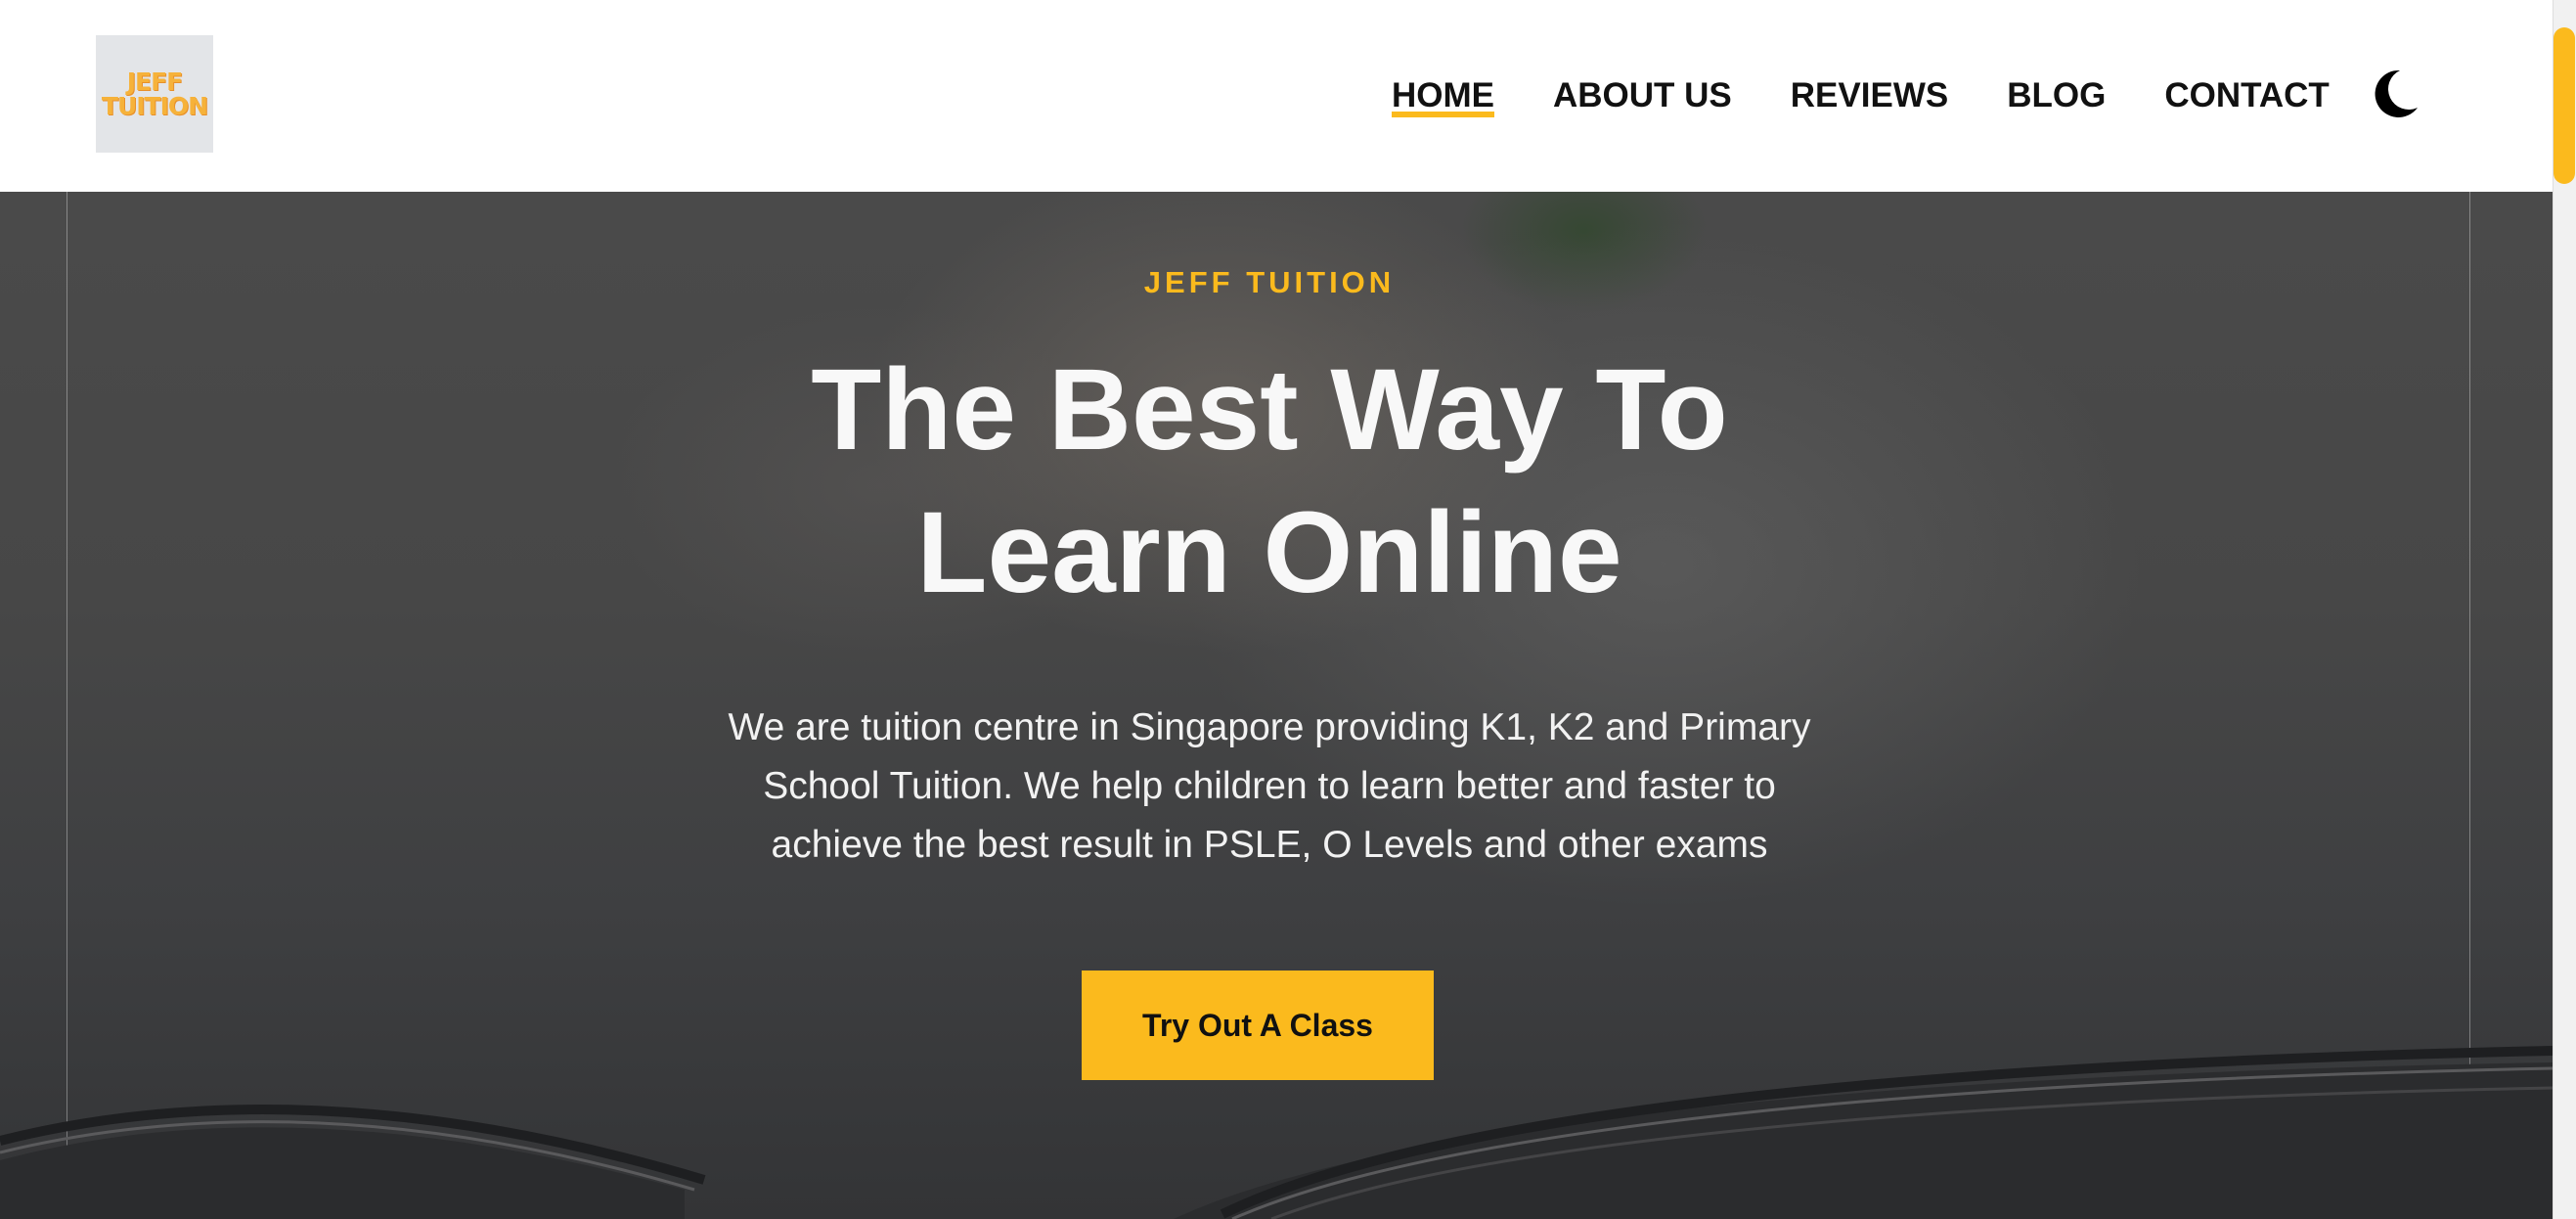 The height and width of the screenshot is (1219, 2576). Describe the element at coordinates (2564, 106) in the screenshot. I see `scrollbar-thumb` at that location.